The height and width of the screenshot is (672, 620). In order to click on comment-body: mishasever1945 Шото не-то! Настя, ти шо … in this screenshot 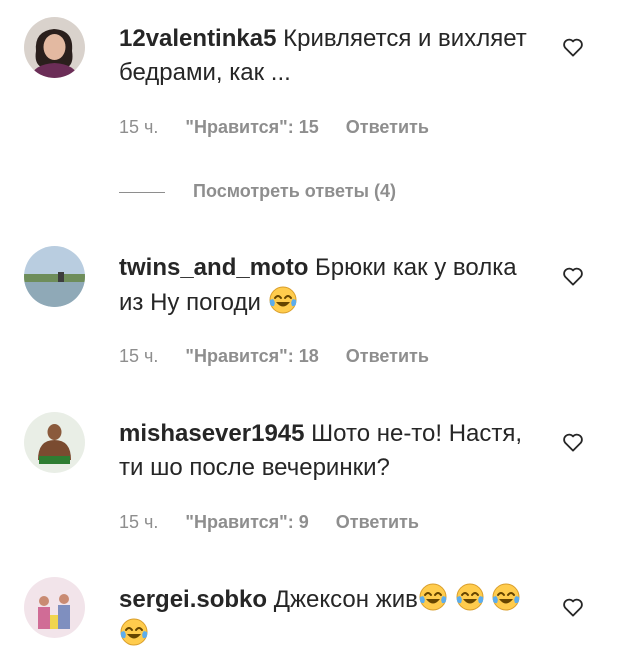, I will do `click(329, 451)`.